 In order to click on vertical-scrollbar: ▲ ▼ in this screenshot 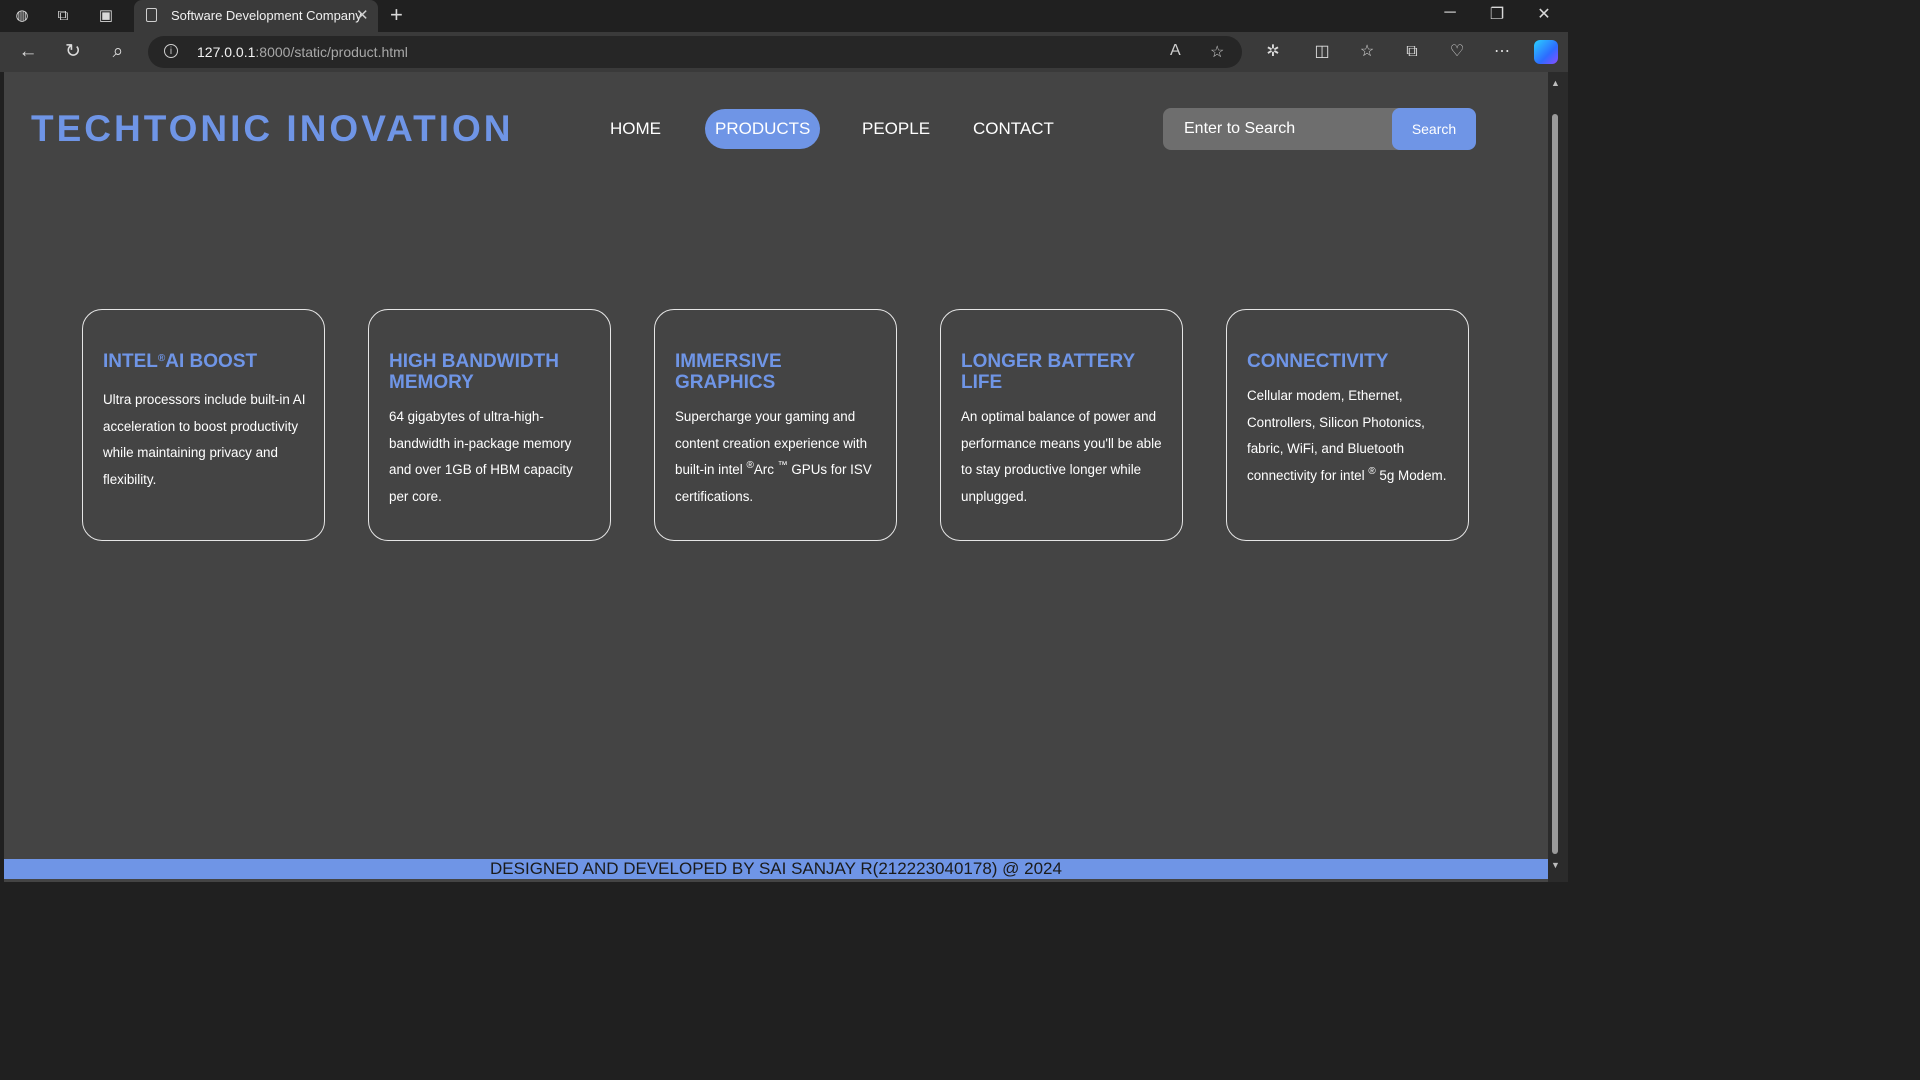, I will do `click(1558, 477)`.